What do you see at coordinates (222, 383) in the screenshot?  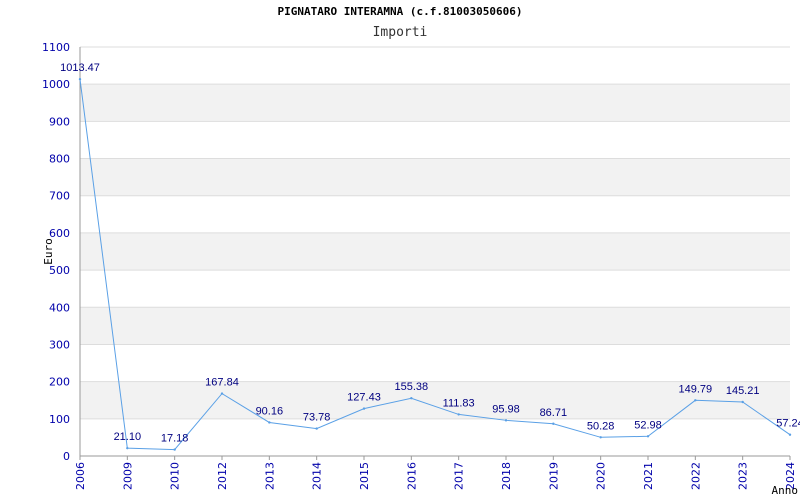 I see `data-label: 167.84` at bounding box center [222, 383].